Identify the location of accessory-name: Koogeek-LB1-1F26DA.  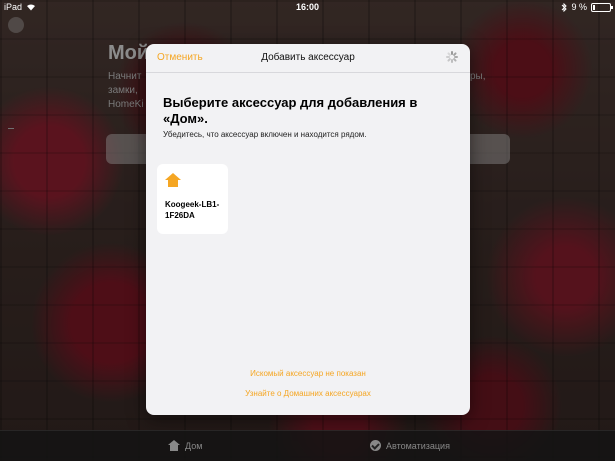
(192, 210).